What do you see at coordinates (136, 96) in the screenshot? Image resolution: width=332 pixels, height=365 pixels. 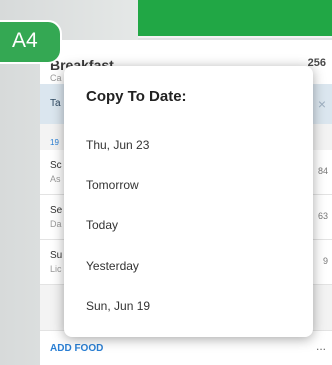 I see `dialog-title: Copy To Date:` at bounding box center [136, 96].